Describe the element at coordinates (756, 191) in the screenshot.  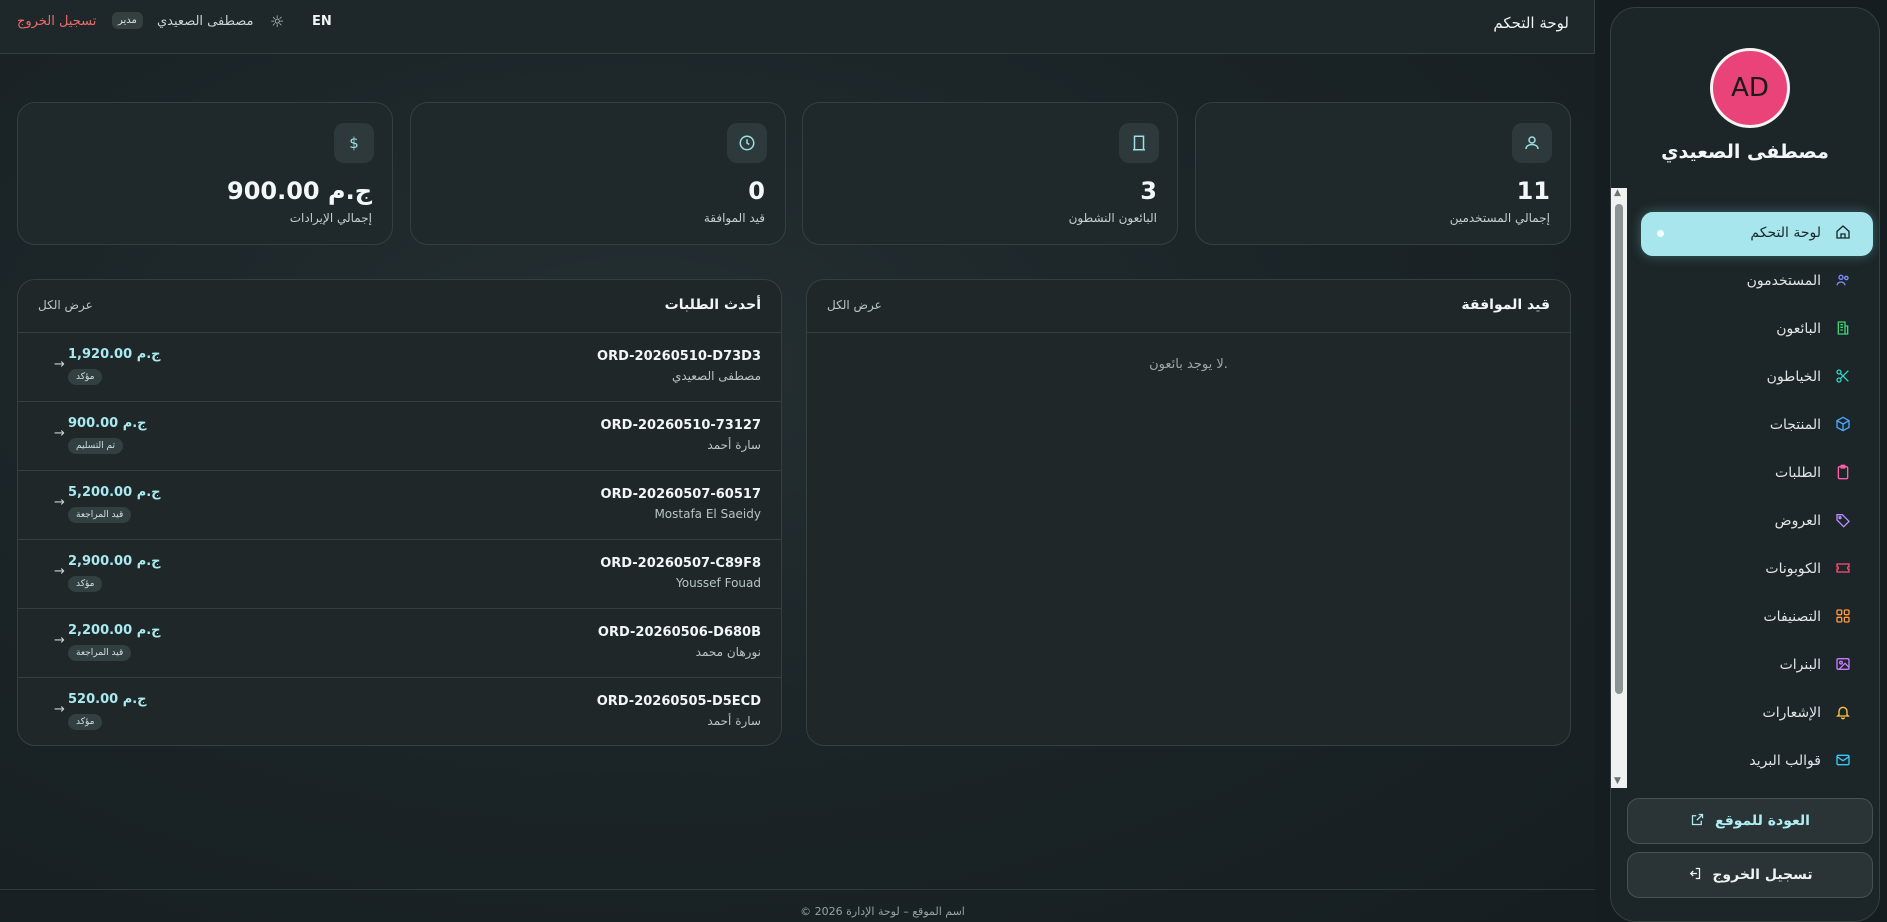
I see `stat-value: 0` at that location.